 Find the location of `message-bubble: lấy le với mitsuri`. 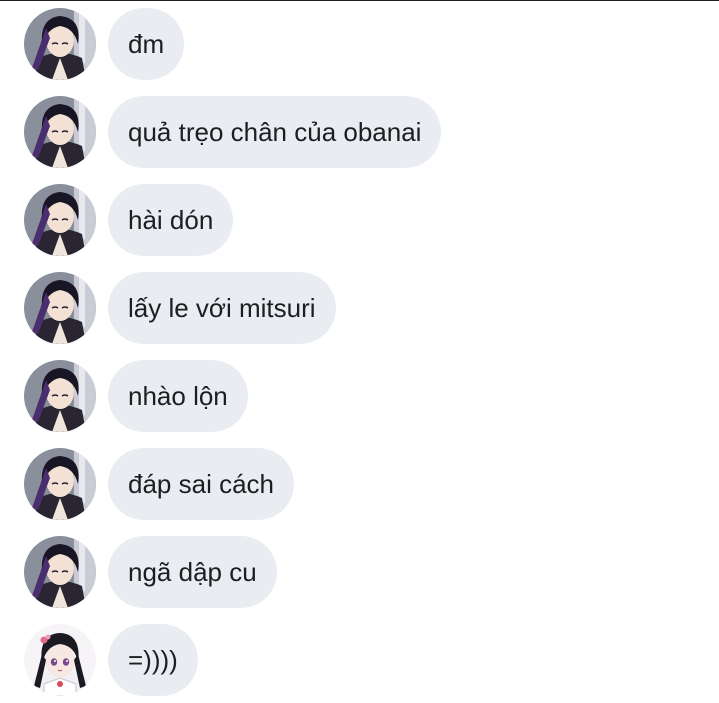

message-bubble: lấy le với mitsuri is located at coordinates (222, 308).